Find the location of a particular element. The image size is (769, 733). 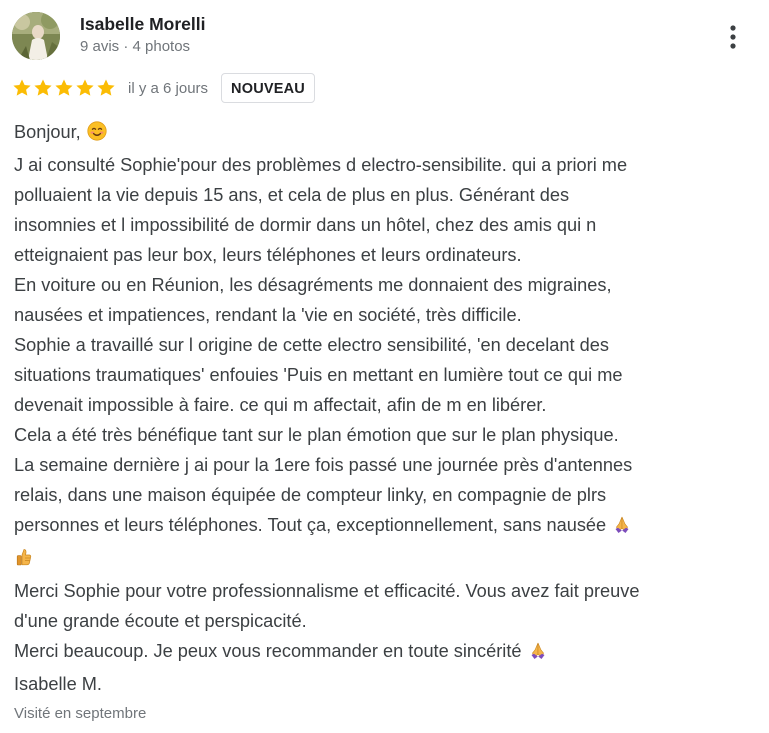

reviewer-avatar is located at coordinates (36, 36).